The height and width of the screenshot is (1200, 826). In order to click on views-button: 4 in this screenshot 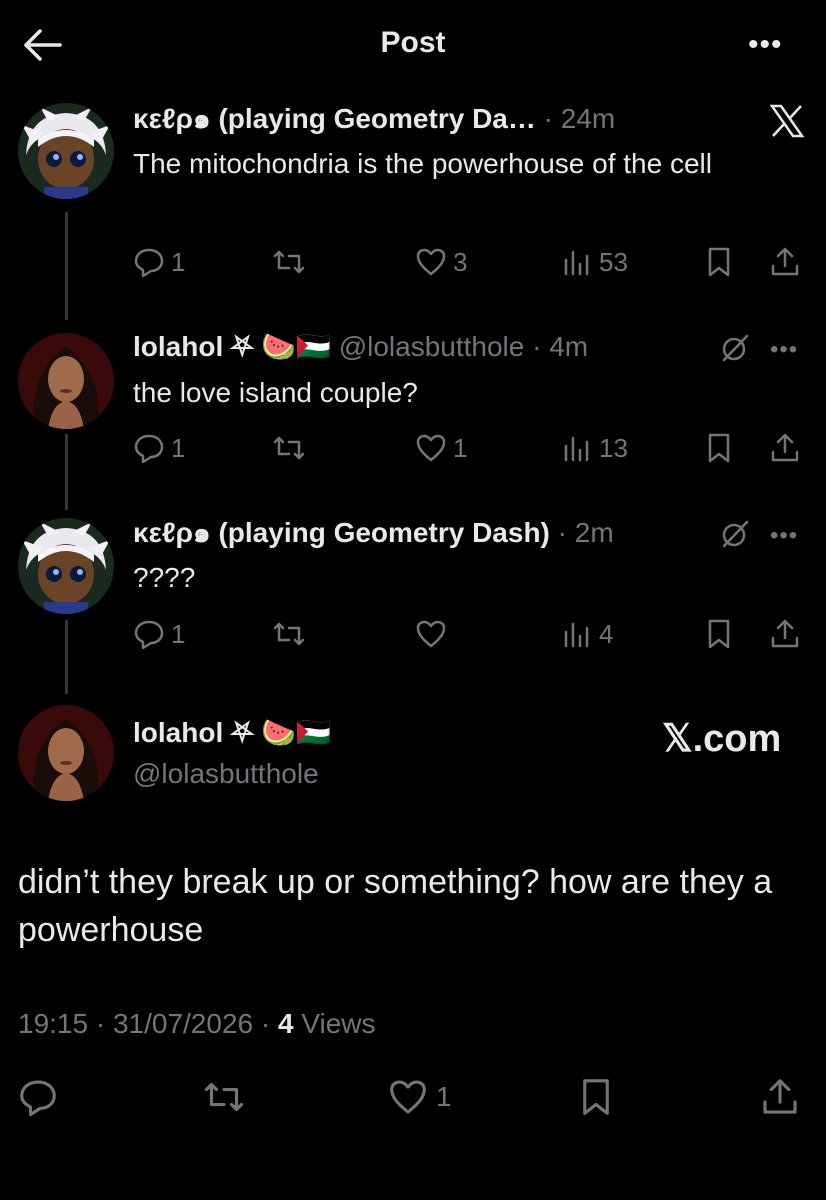, I will do `click(587, 634)`.